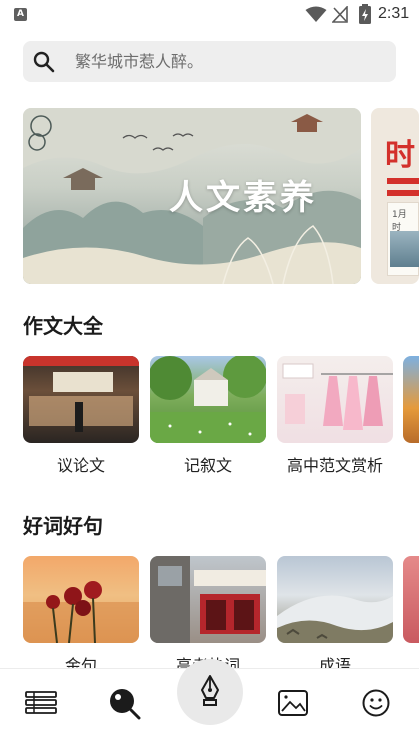 This screenshot has height=744, width=419. What do you see at coordinates (44, 62) in the screenshot?
I see `search-icon` at bounding box center [44, 62].